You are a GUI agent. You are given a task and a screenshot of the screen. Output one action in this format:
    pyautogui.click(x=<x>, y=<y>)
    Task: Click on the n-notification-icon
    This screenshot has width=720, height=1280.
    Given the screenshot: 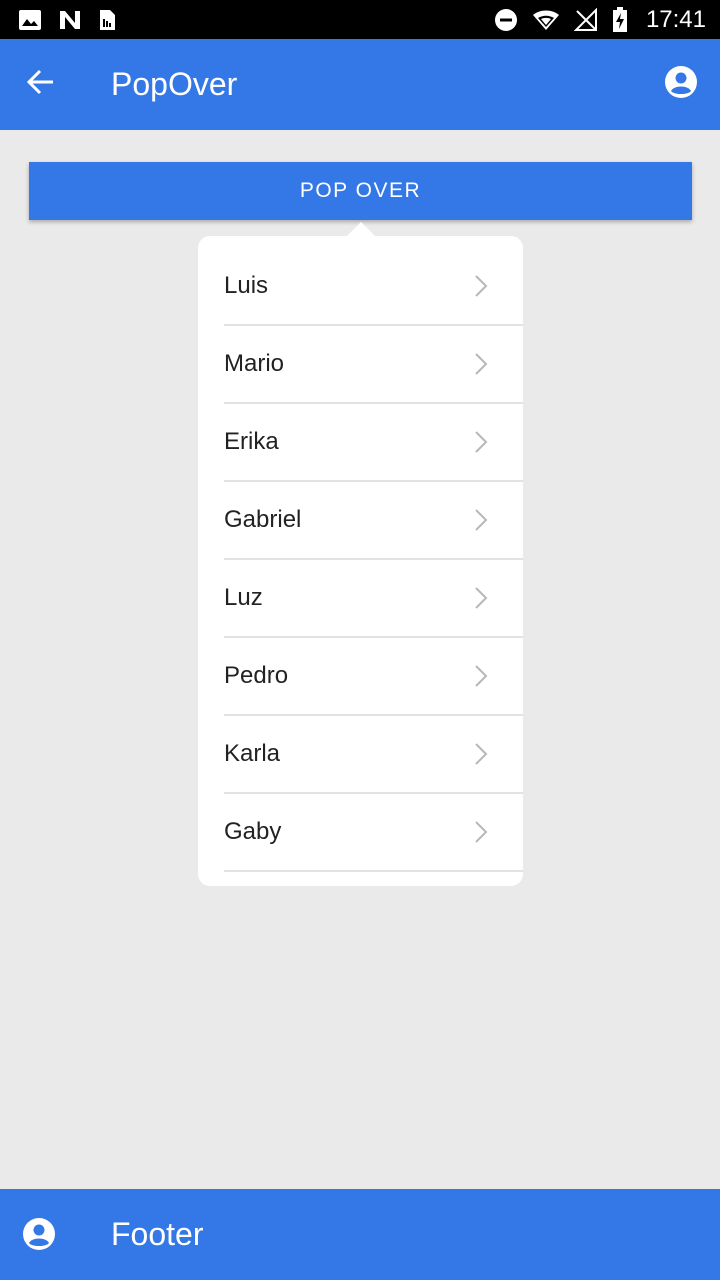 What is the action you would take?
    pyautogui.click(x=70, y=20)
    